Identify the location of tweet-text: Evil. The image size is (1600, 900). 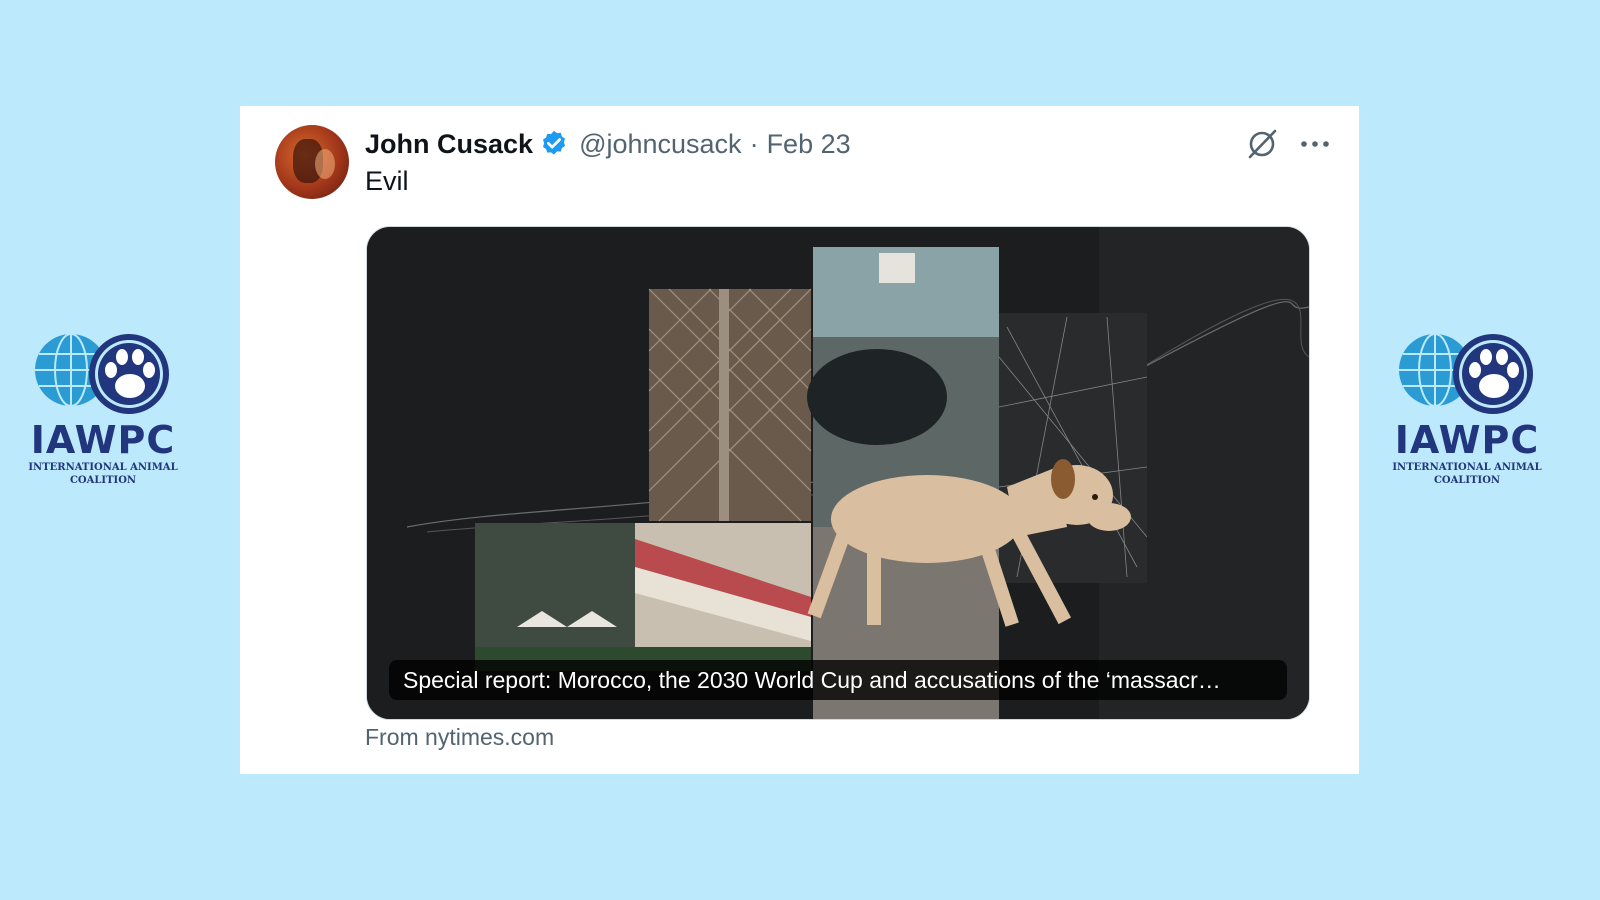
(387, 181).